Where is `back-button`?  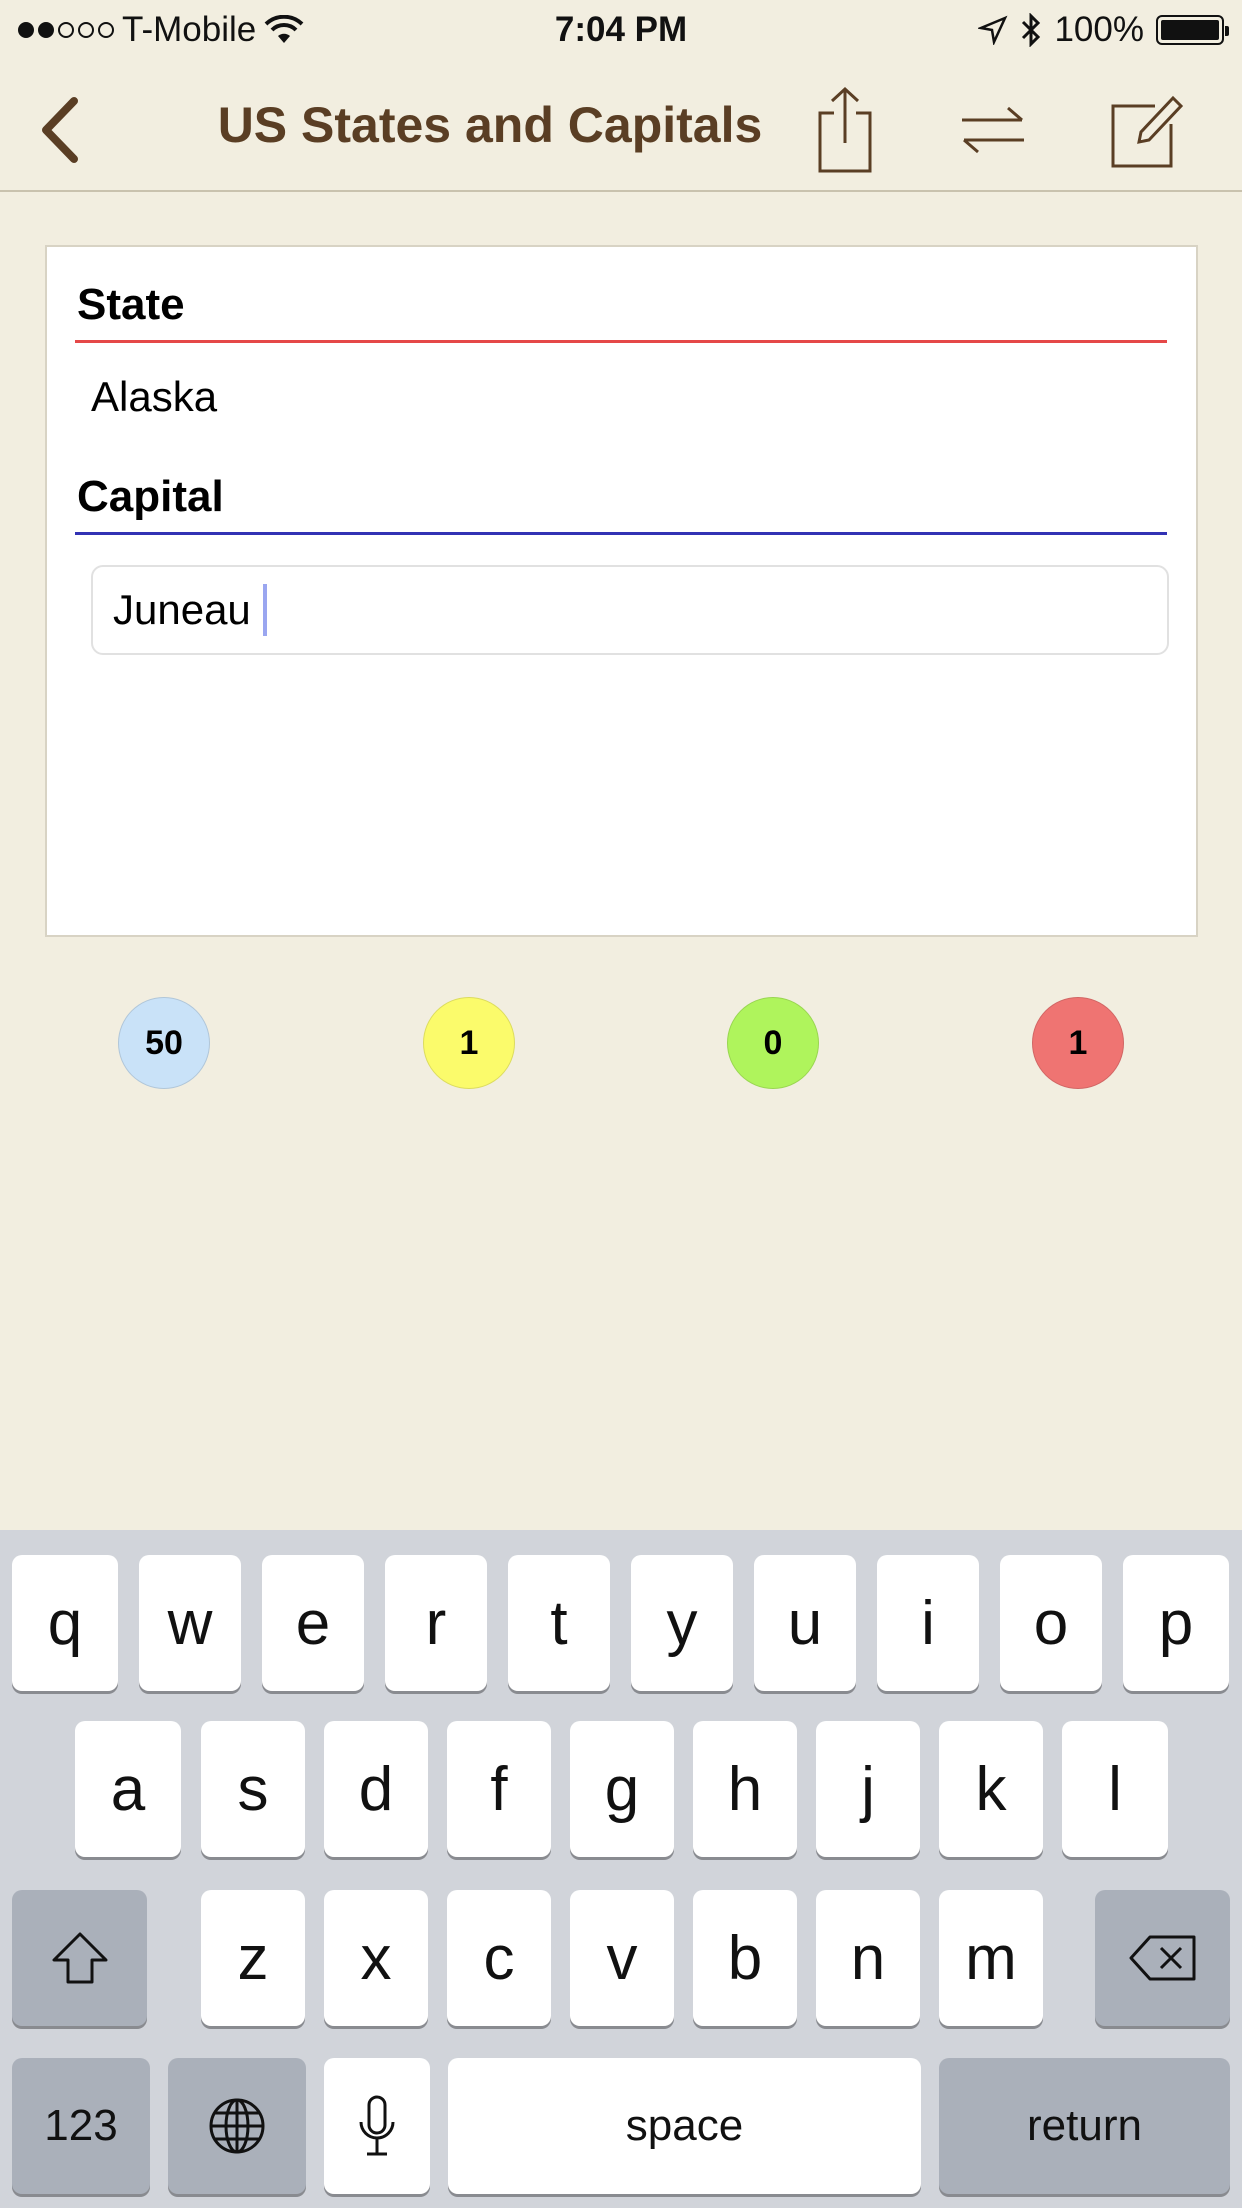 back-button is located at coordinates (61, 130).